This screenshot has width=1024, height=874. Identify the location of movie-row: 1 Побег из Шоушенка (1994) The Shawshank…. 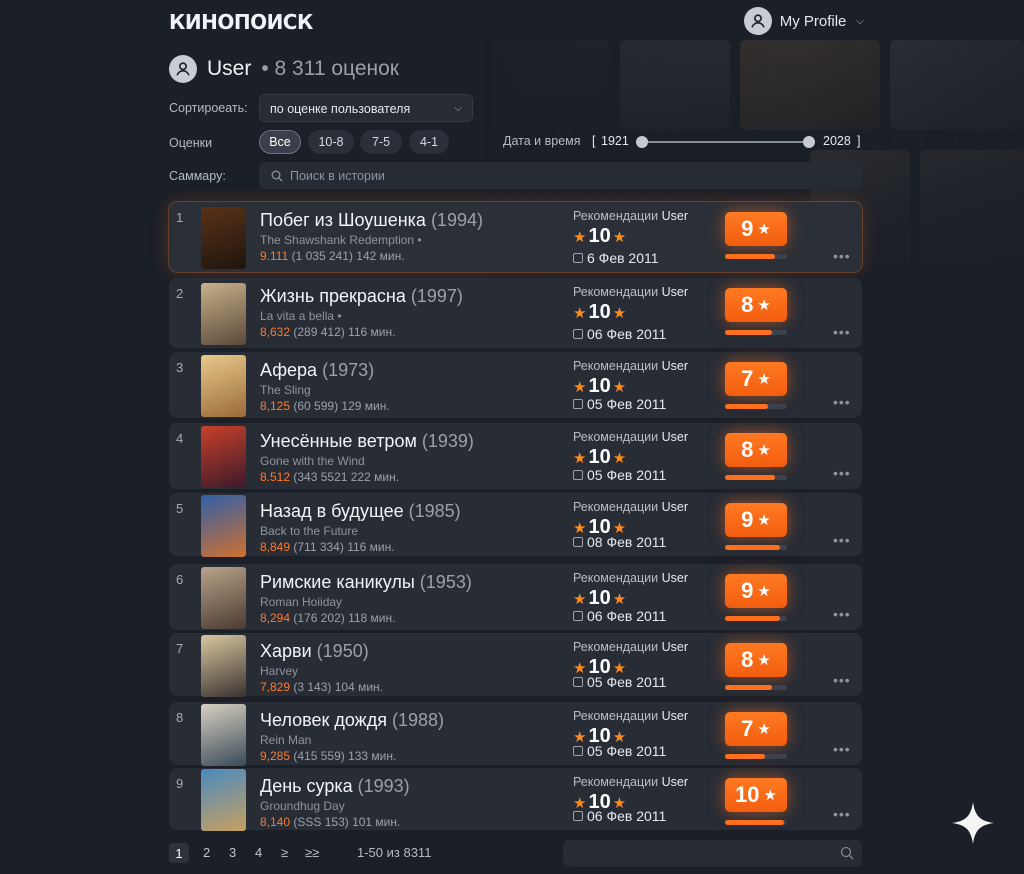
(515, 237).